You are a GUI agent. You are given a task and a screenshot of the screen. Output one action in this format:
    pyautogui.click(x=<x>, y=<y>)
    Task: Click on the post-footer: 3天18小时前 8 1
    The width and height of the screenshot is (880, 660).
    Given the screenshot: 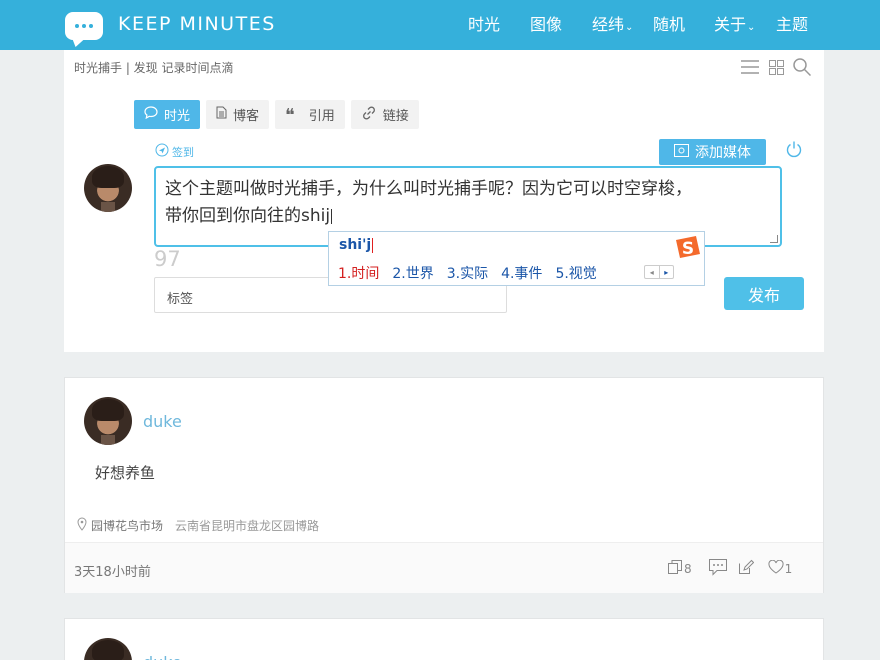 What is the action you would take?
    pyautogui.click(x=444, y=567)
    